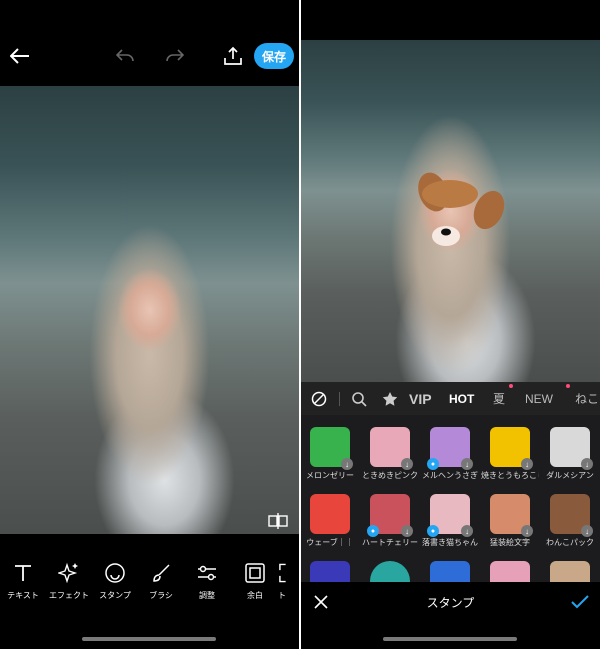 This screenshot has width=600, height=649. Describe the element at coordinates (390, 398) in the screenshot. I see `favorite-star-icon` at that location.